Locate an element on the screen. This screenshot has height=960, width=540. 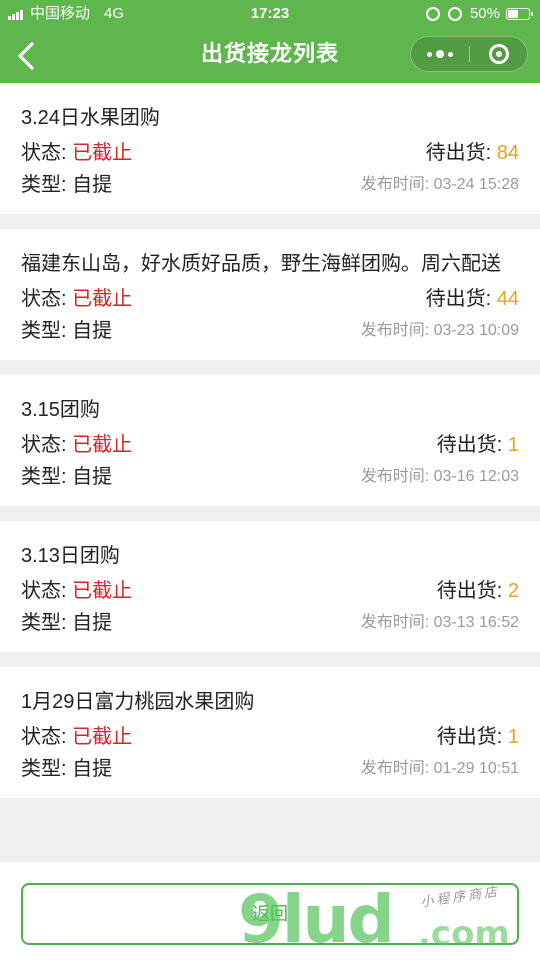
alarm-icon is located at coordinates (454, 14).